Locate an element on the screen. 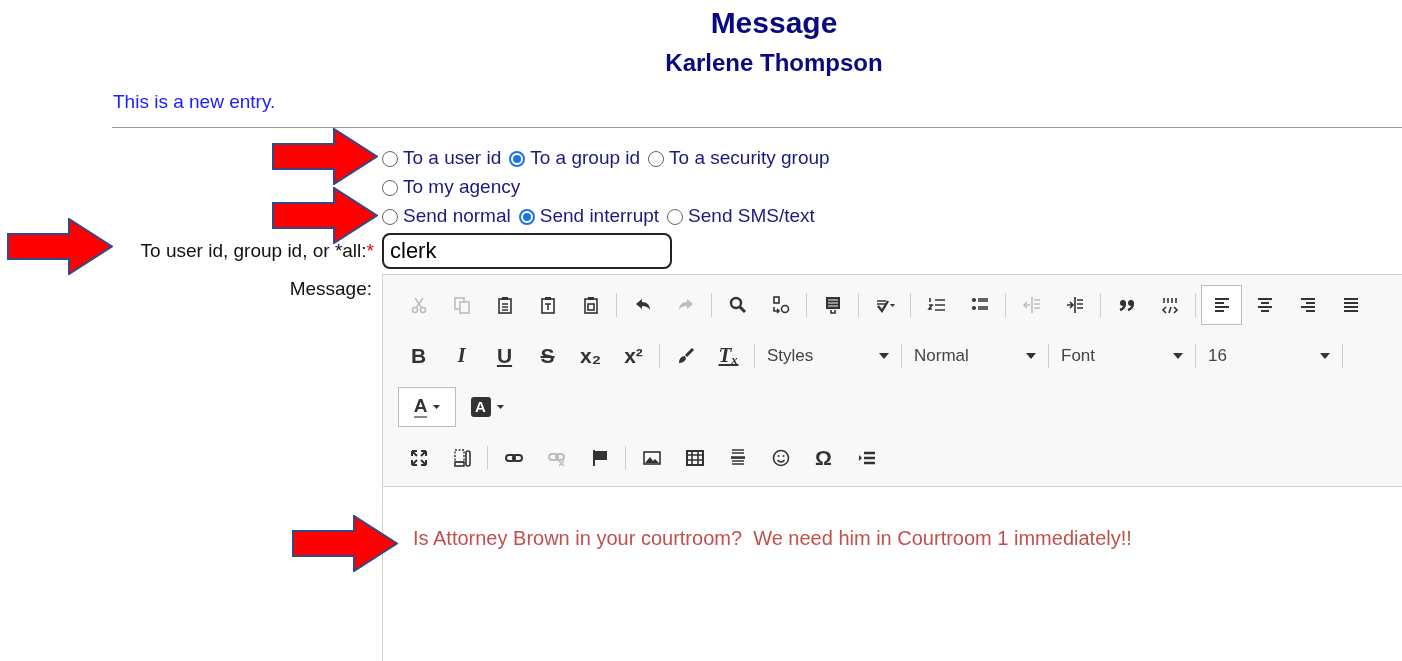  radio-option: Send normal is located at coordinates (446, 216).